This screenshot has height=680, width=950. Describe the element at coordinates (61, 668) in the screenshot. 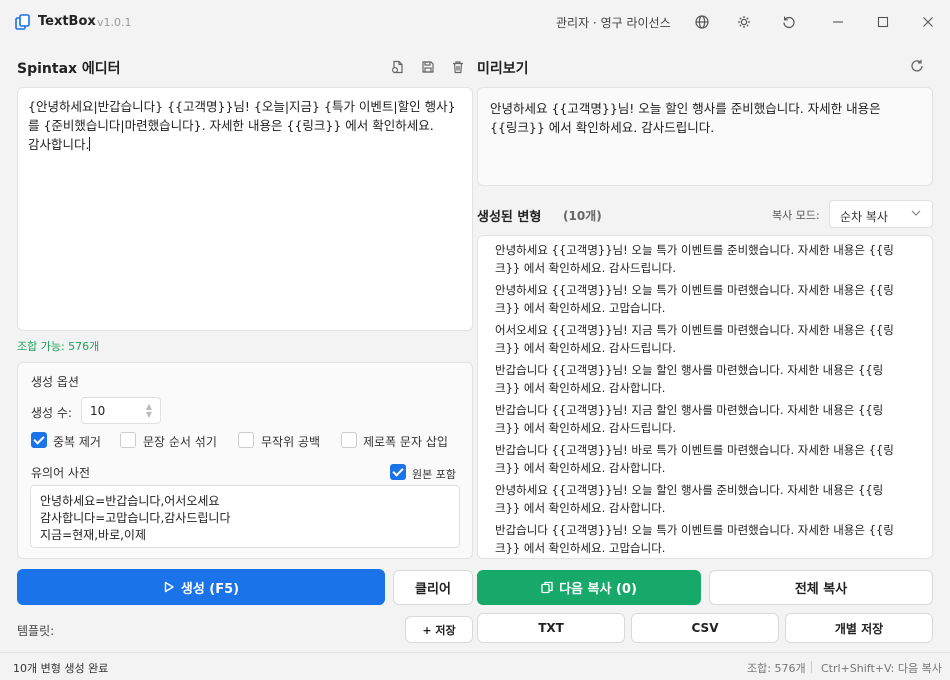

I see `status-message: 10개 변형 생성 완료` at that location.